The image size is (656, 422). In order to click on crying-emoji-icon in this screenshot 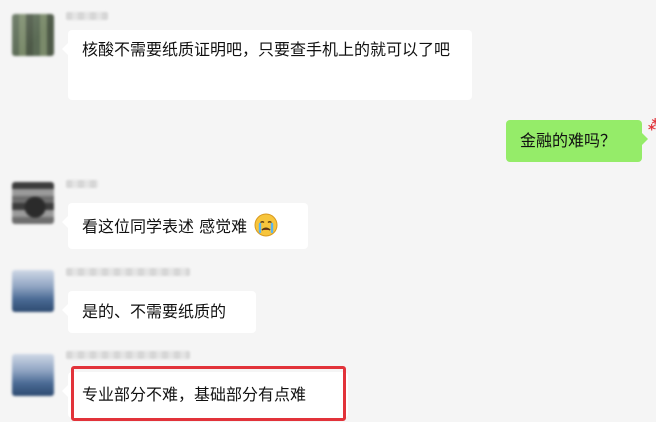, I will do `click(266, 225)`.